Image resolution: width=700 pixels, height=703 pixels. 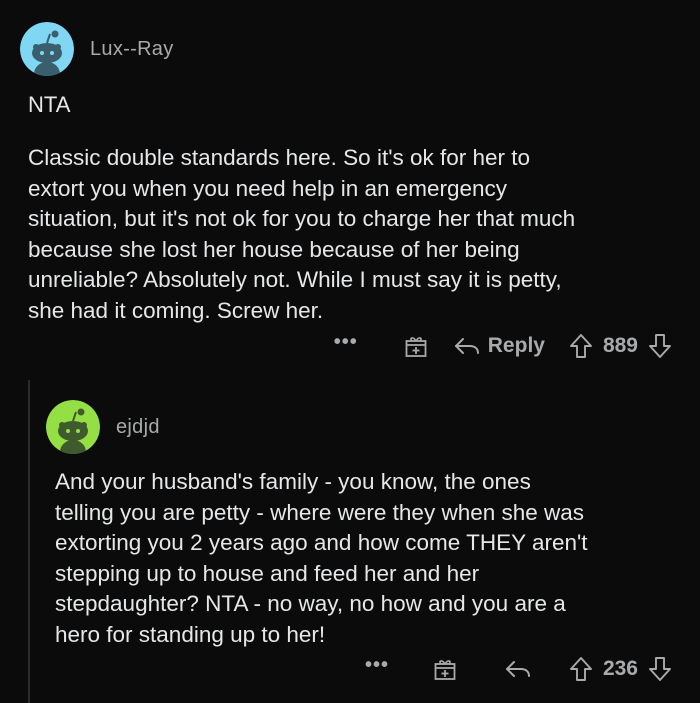 I want to click on vote-score: 236, so click(x=620, y=668).